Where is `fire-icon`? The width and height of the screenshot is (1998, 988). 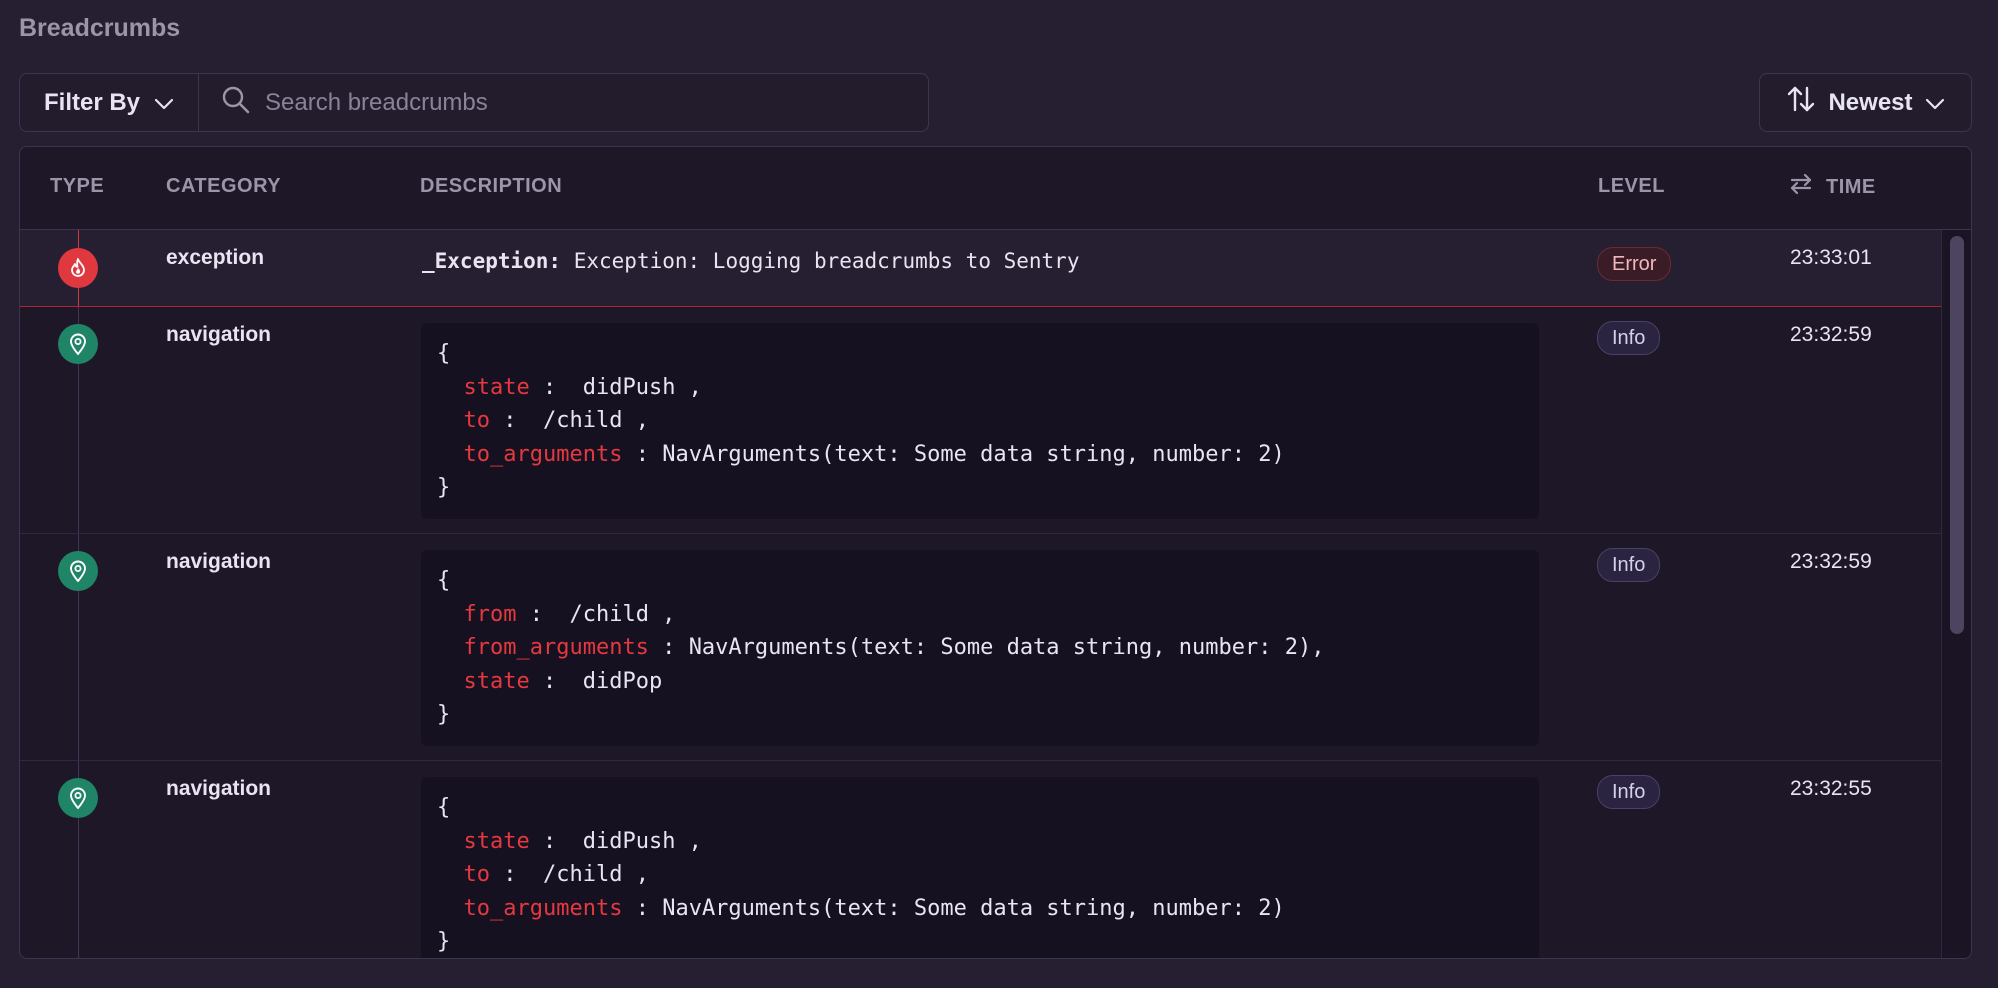
fire-icon is located at coordinates (78, 268).